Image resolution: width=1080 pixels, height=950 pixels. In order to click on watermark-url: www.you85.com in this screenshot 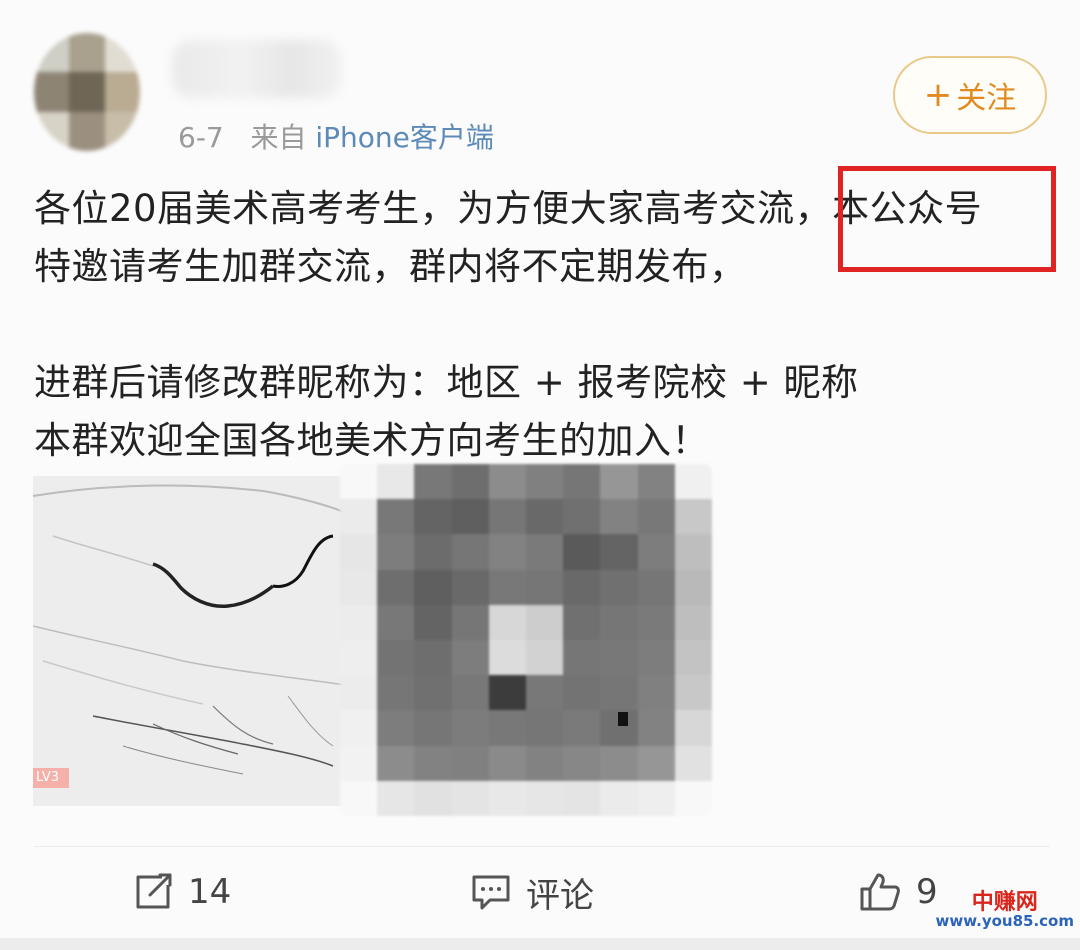, I will do `click(1004, 921)`.